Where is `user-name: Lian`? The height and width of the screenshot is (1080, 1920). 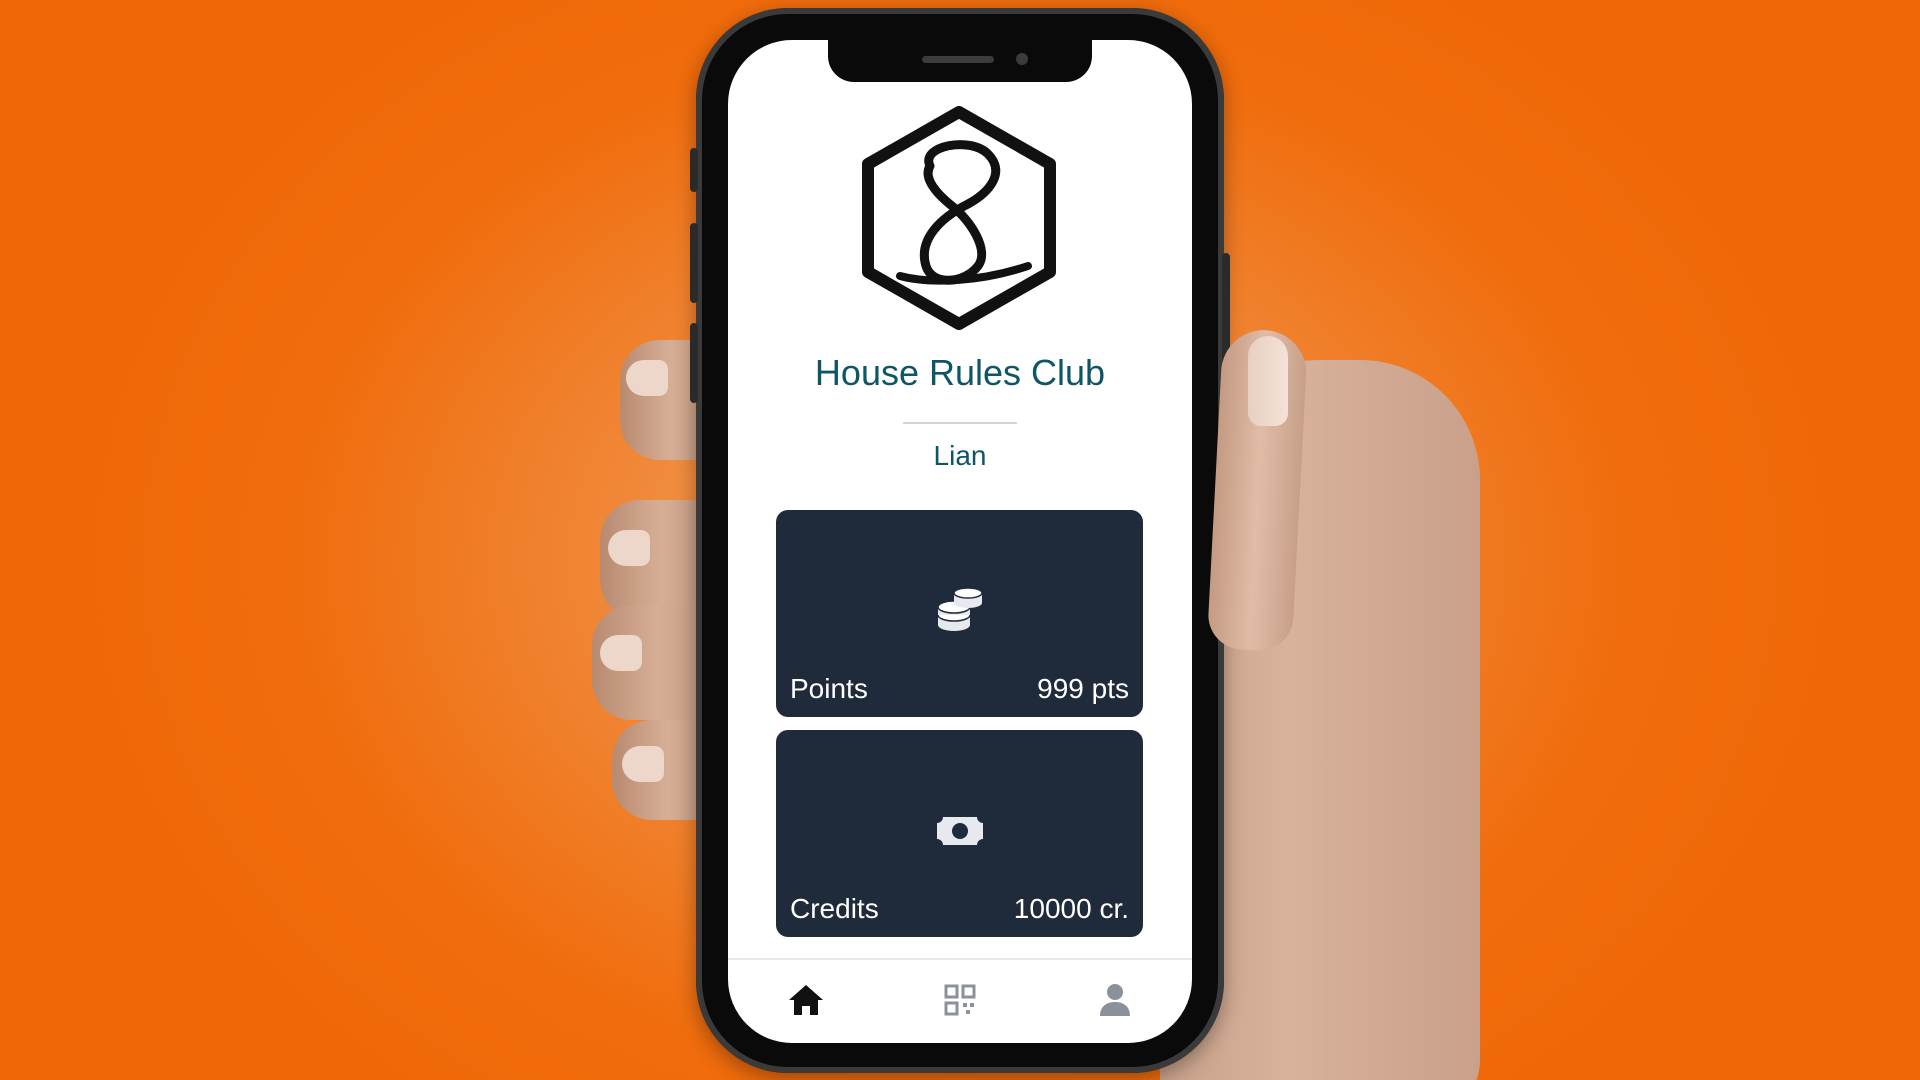 user-name: Lian is located at coordinates (960, 455).